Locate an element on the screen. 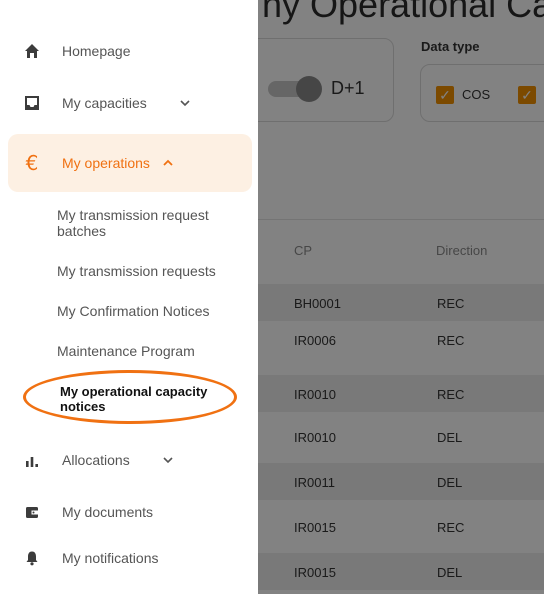 Image resolution: width=544 pixels, height=594 pixels. wallet-icon is located at coordinates (32, 512).